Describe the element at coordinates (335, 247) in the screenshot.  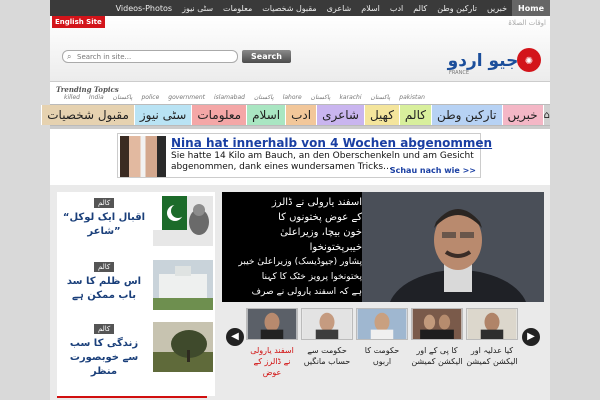
I see `featured-line: خیبرپختونخوا` at that location.